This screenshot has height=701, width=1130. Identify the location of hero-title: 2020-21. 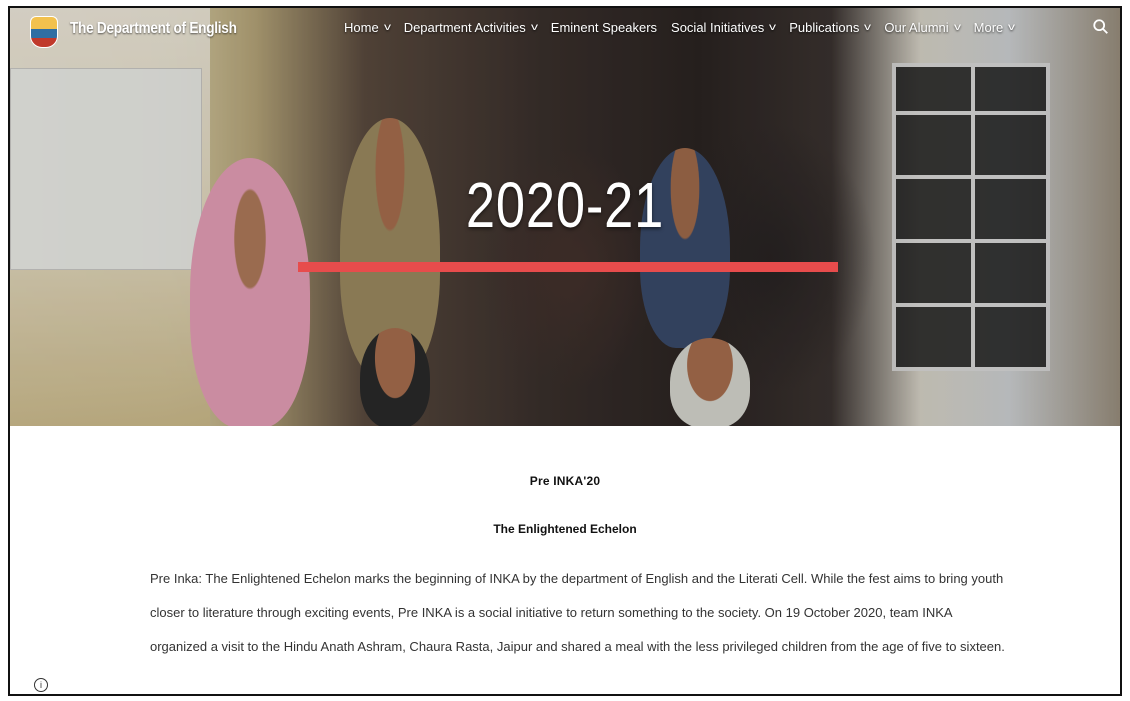
(565, 205).